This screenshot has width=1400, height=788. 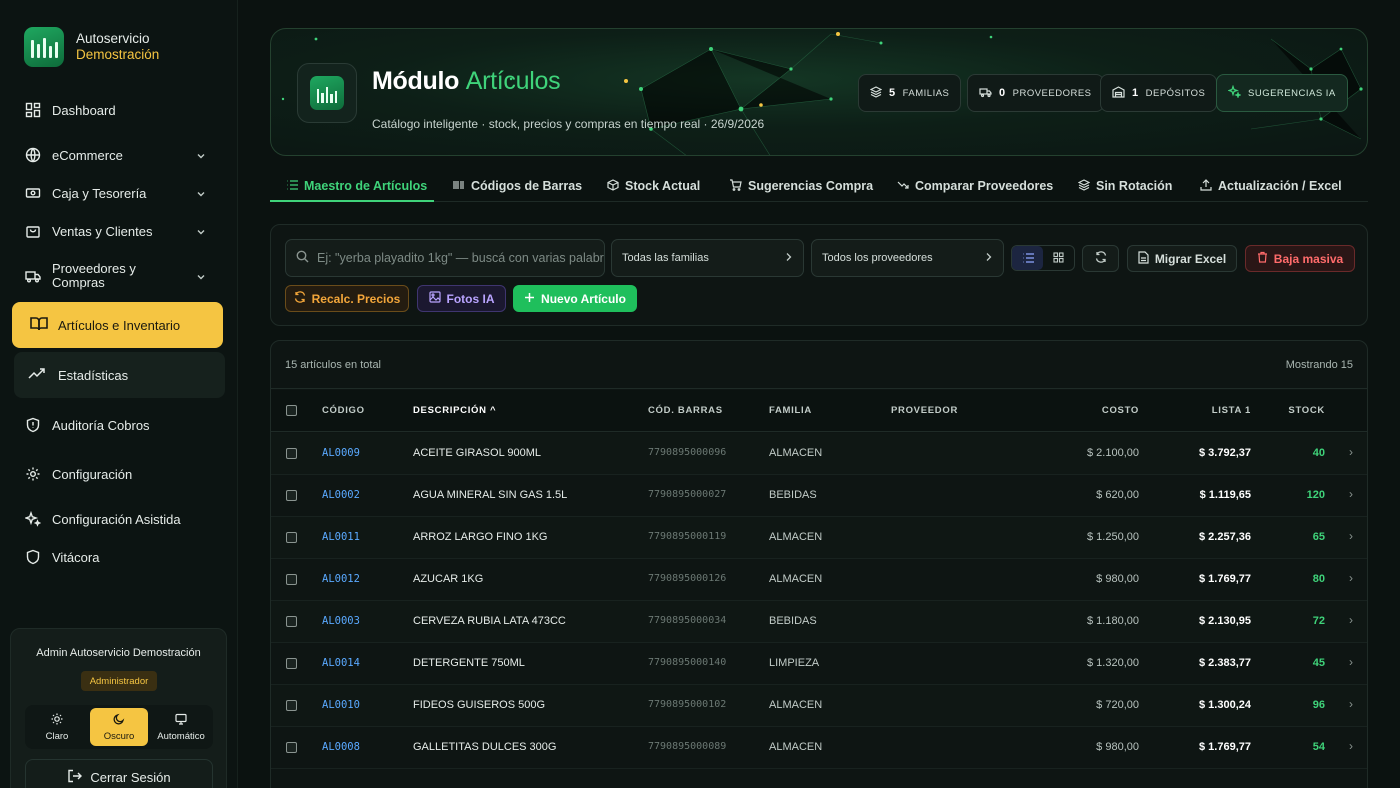 What do you see at coordinates (811, 186) in the screenshot?
I see `tab-sugerencias-label: Sugerencias Compra` at bounding box center [811, 186].